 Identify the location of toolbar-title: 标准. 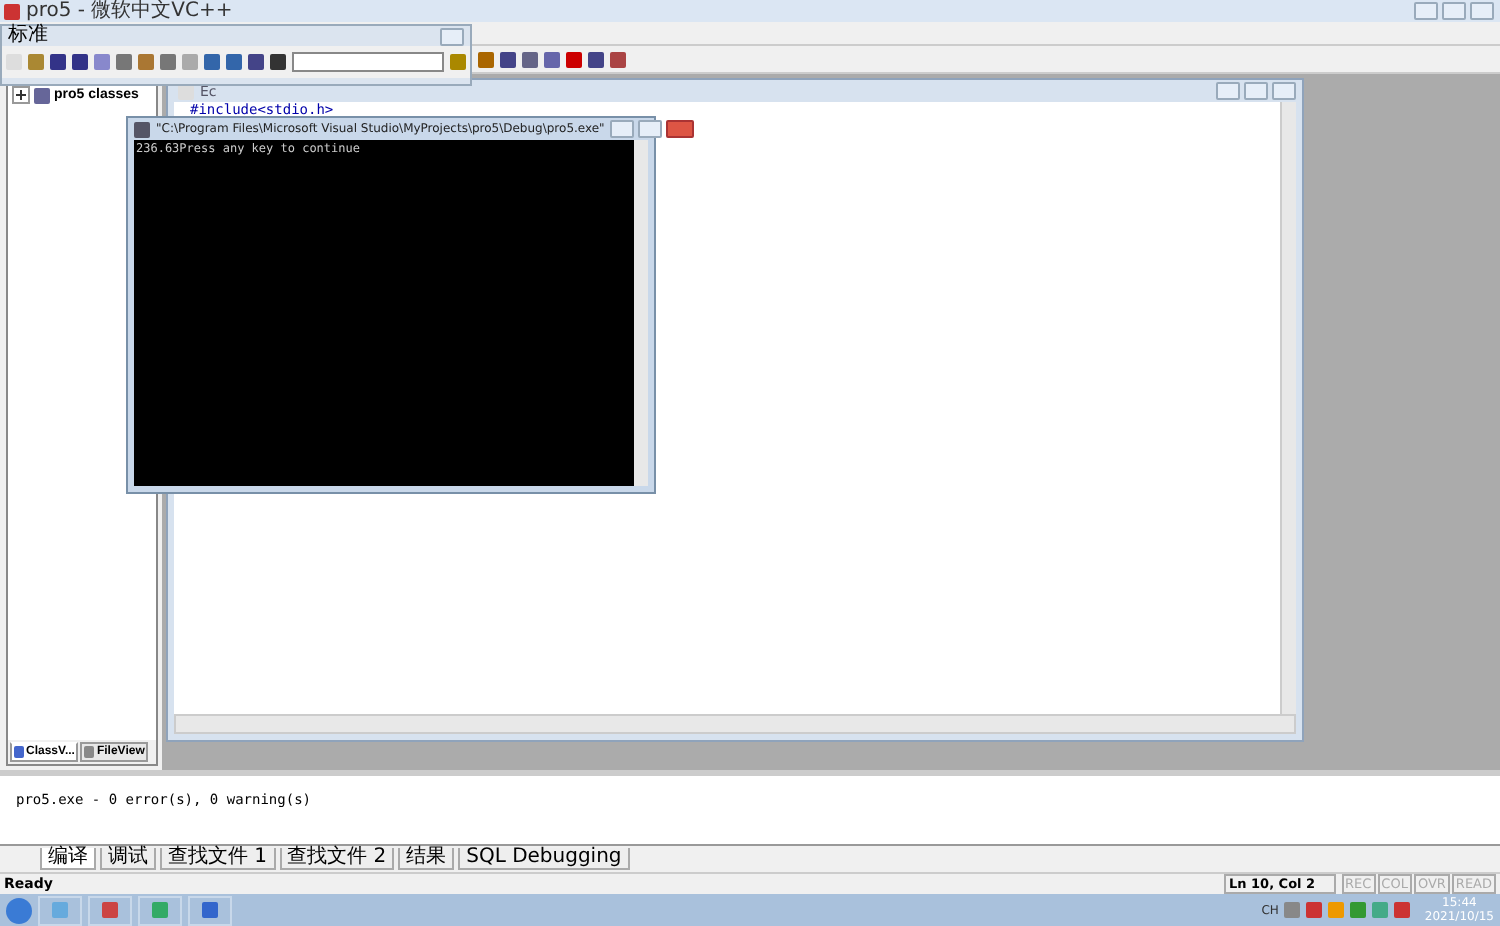
(28, 36).